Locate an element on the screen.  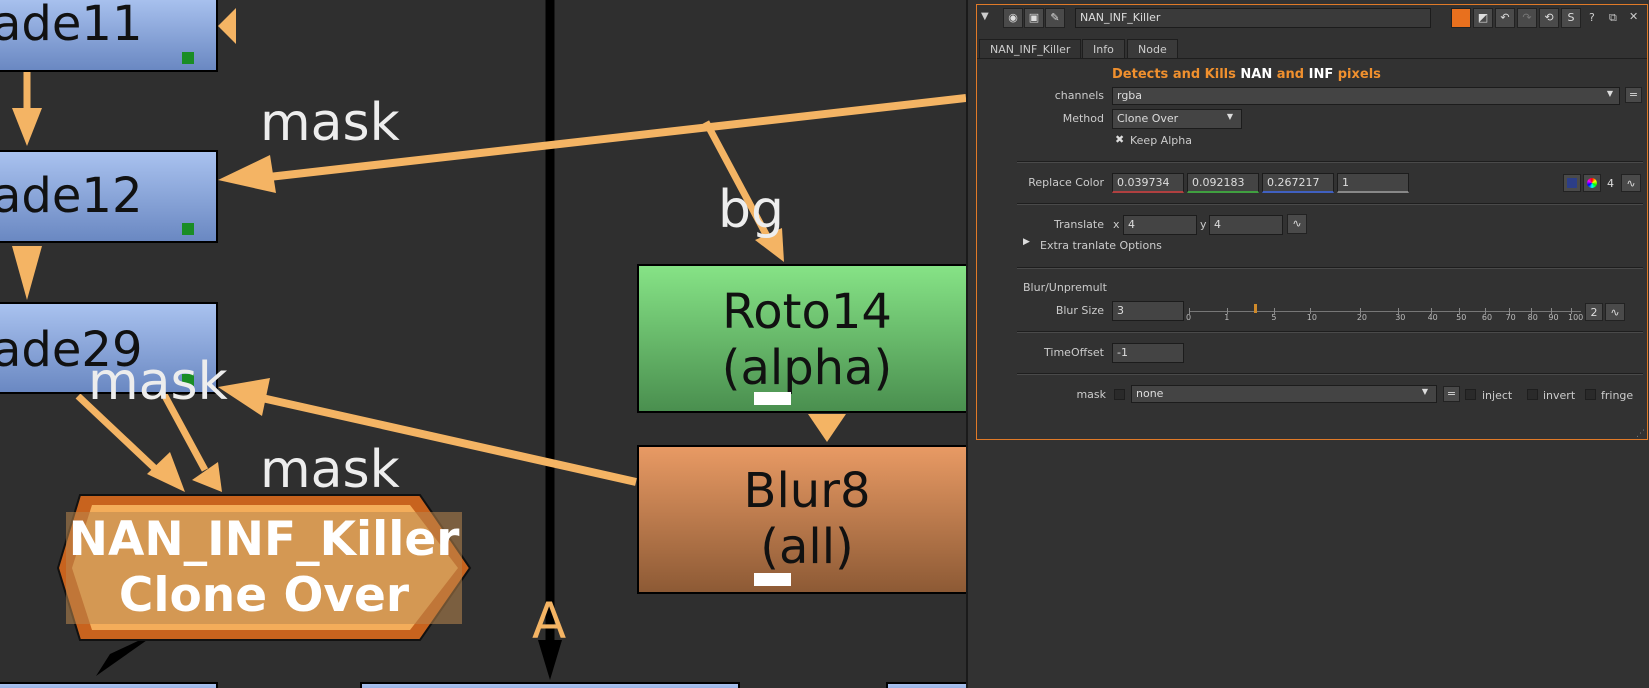
edge-label-mask-top: mask is located at coordinates (330, 123).